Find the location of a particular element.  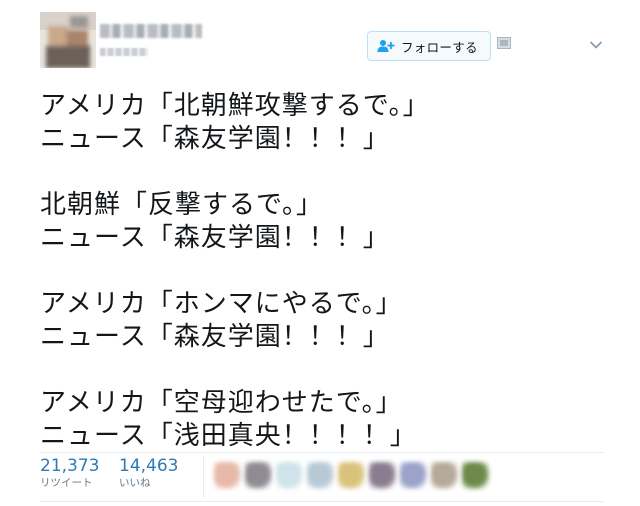

tweet-line: アメリカ「空母迎わせたで。」 is located at coordinates (221, 403).